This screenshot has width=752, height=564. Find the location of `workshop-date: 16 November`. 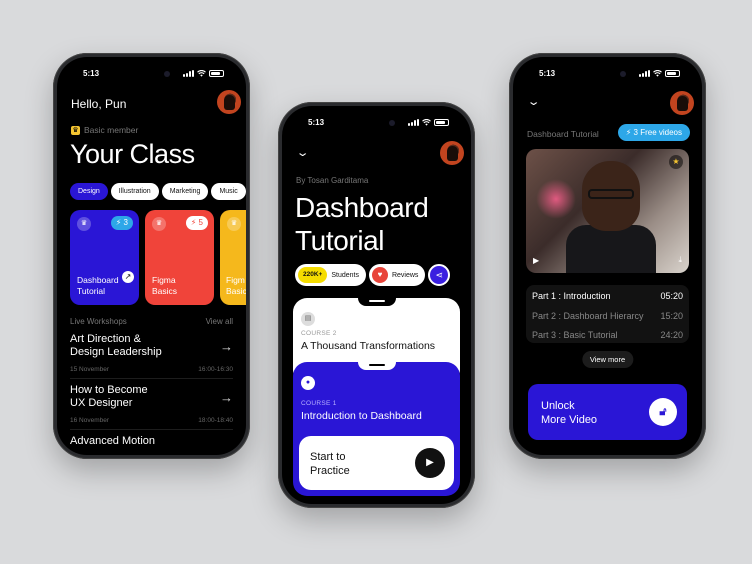

workshop-date: 16 November is located at coordinates (90, 420).